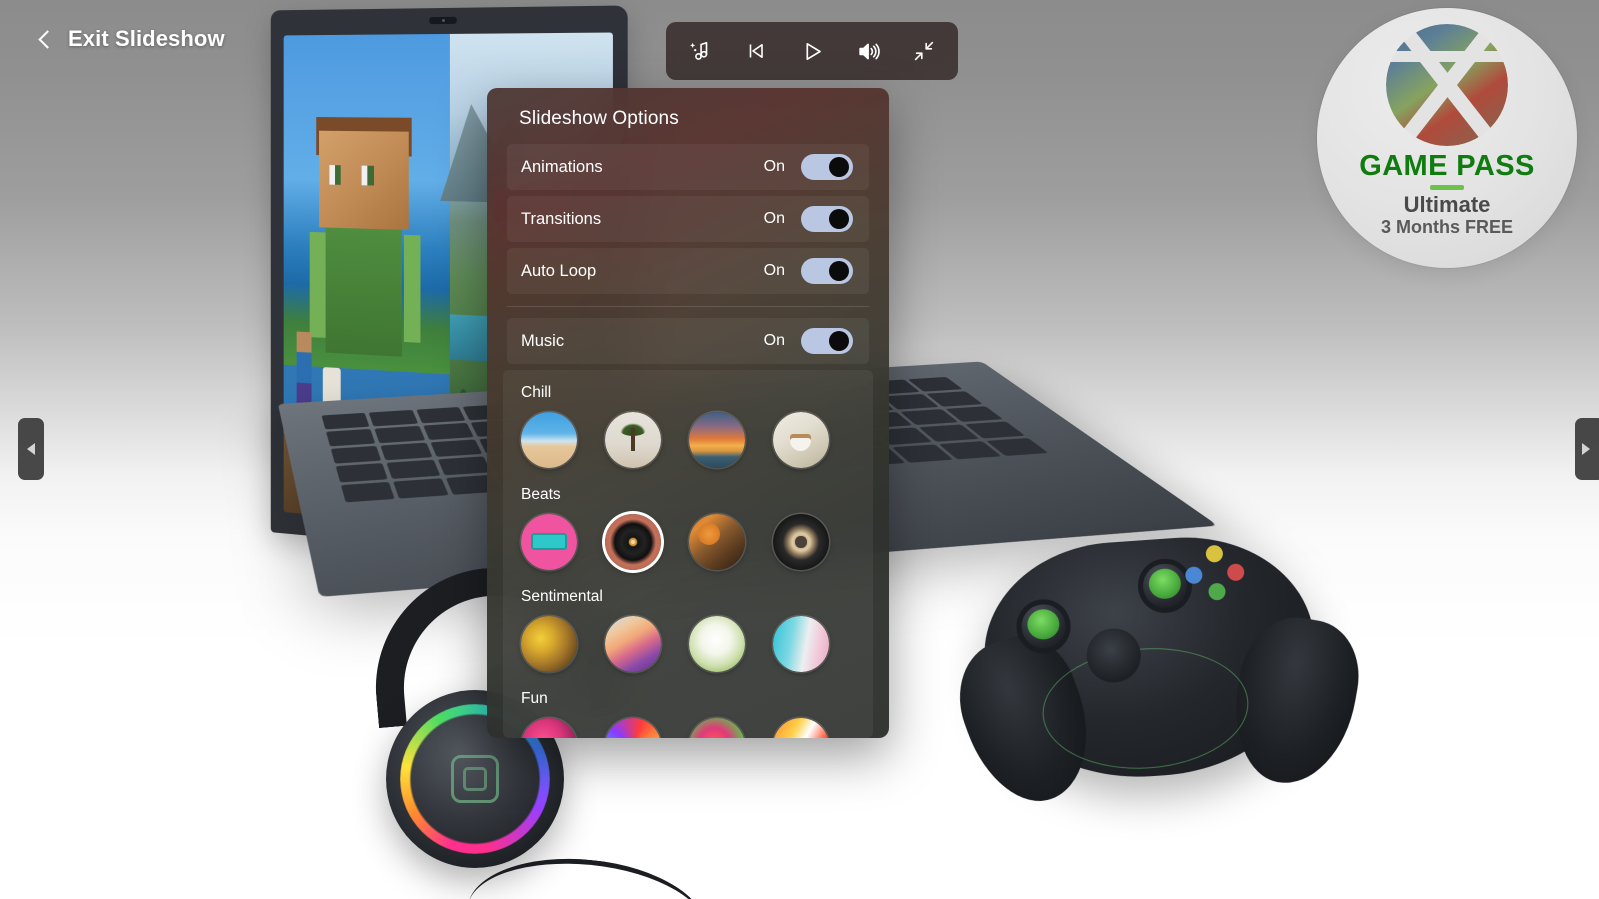 This screenshot has width=1599, height=899. Describe the element at coordinates (717, 542) in the screenshot. I see `turntable-thumbnail` at that location.